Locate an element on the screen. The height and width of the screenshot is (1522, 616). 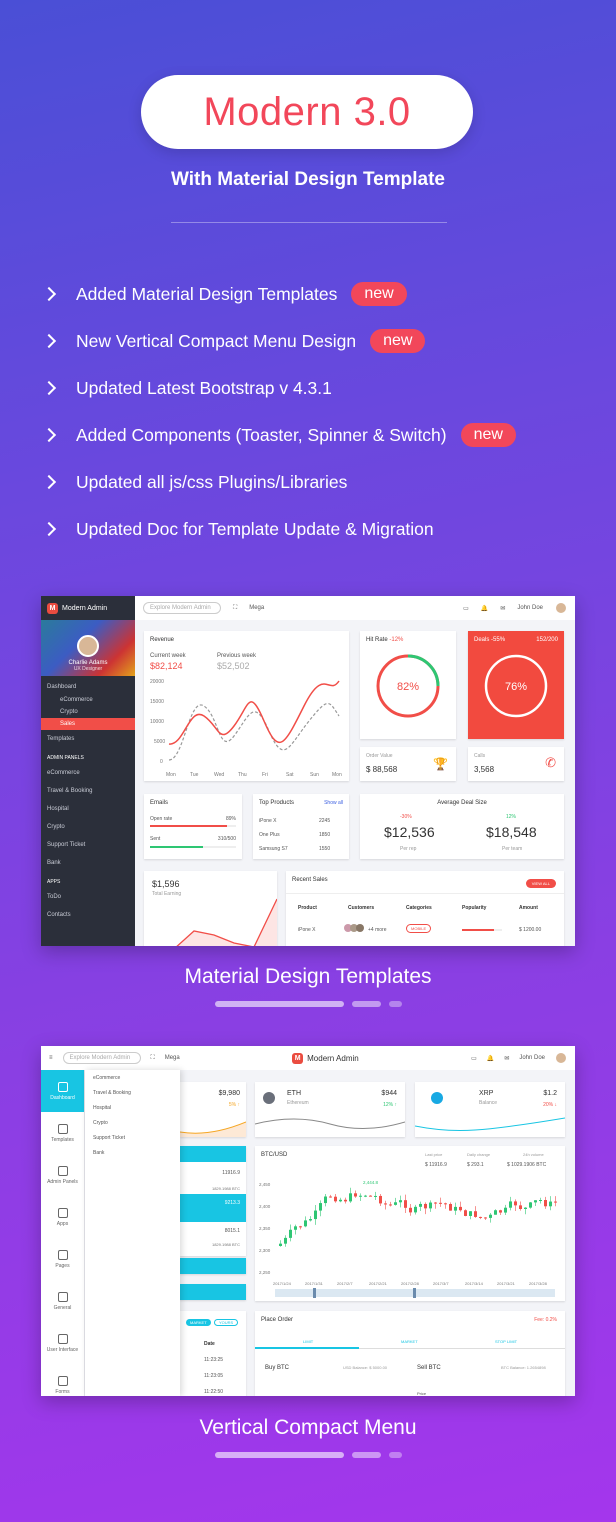
open-rate-bar is located at coordinates (193, 826).